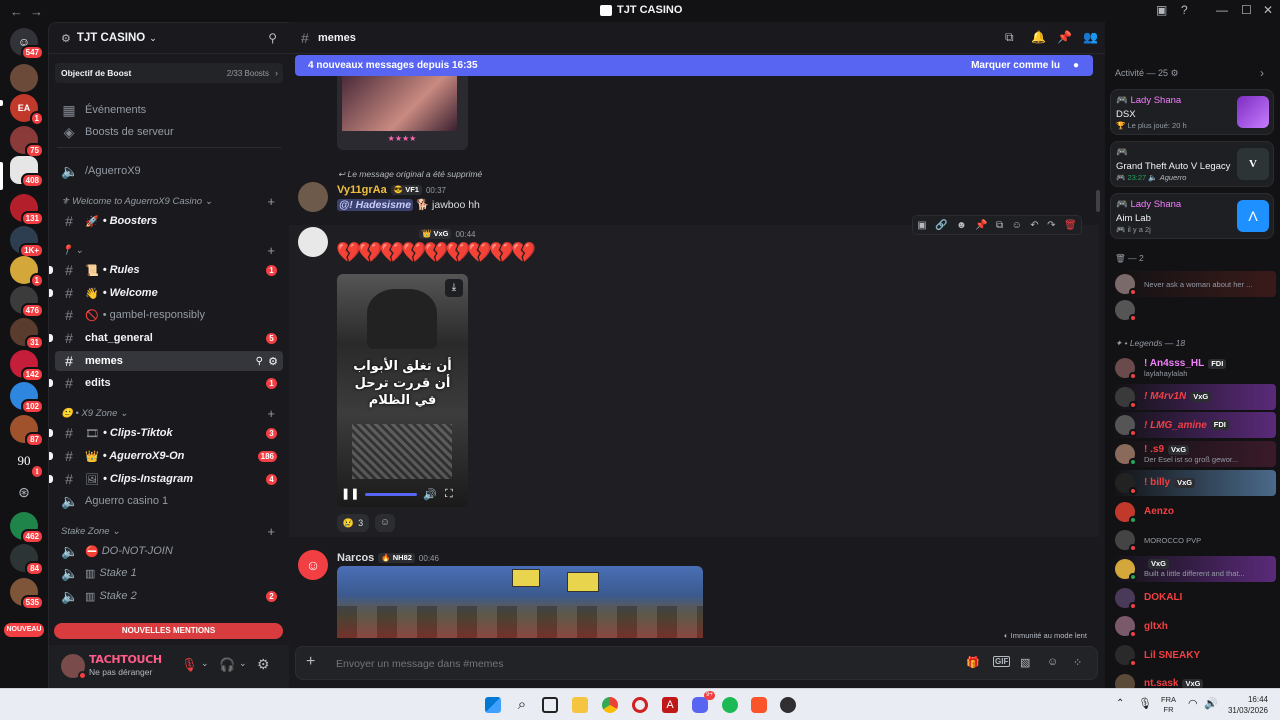  What do you see at coordinates (1038, 37) in the screenshot?
I see `bell-icon: 🔔` at bounding box center [1038, 37].